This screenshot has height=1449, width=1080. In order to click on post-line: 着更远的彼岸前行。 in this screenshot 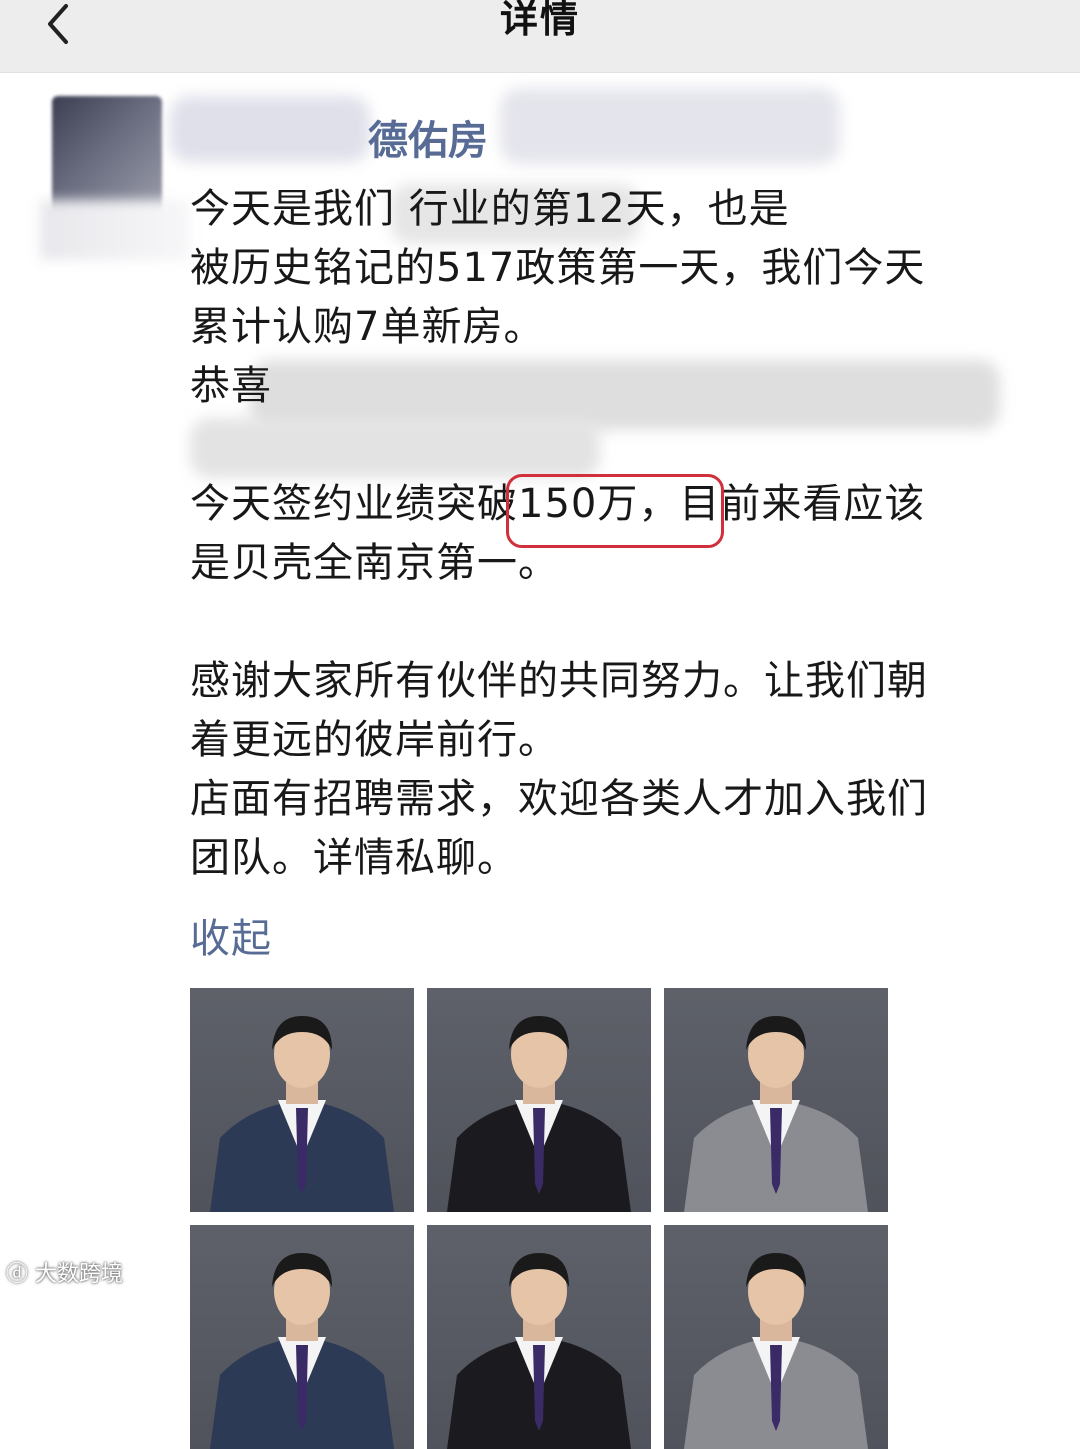, I will do `click(374, 740)`.